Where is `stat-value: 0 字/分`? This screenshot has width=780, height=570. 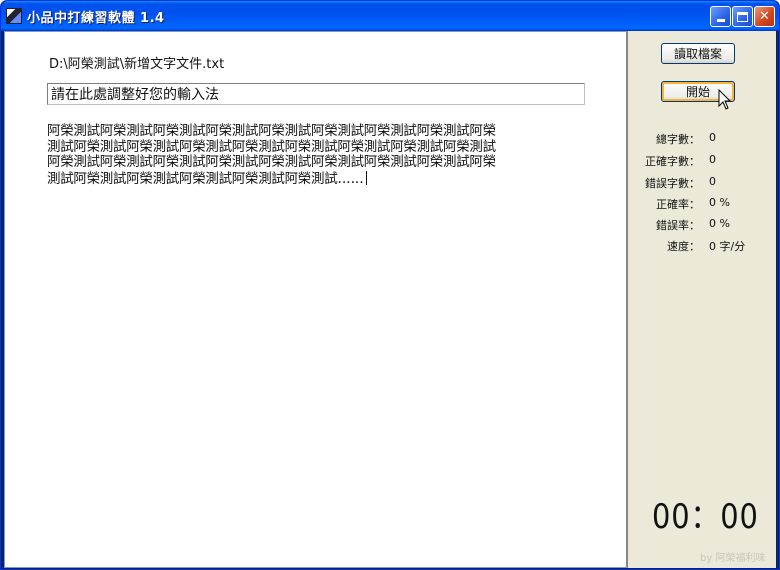
stat-value: 0 字/分 is located at coordinates (727, 246).